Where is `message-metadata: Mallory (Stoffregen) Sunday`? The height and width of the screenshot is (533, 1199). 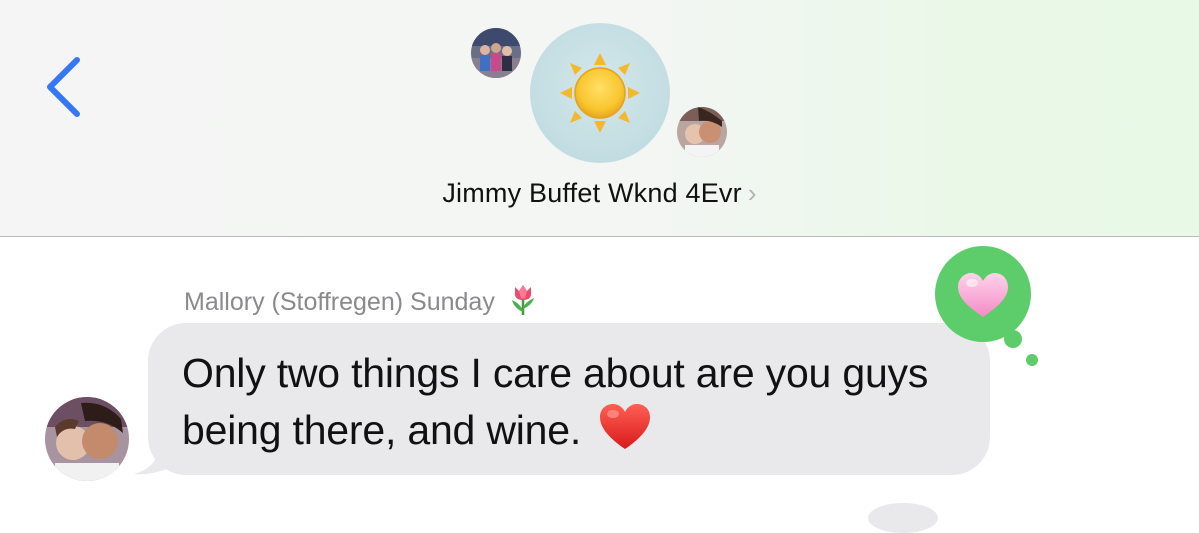
message-metadata: Mallory (Stoffregen) Sunday is located at coordinates (361, 302).